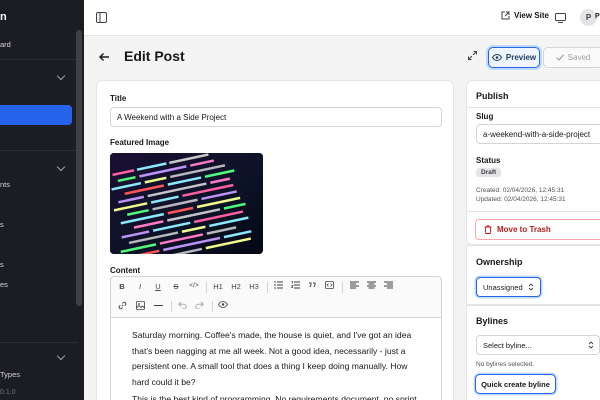 The height and width of the screenshot is (400, 600). What do you see at coordinates (79, 168) in the screenshot?
I see `sidebar-scrollbar` at bounding box center [79, 168].